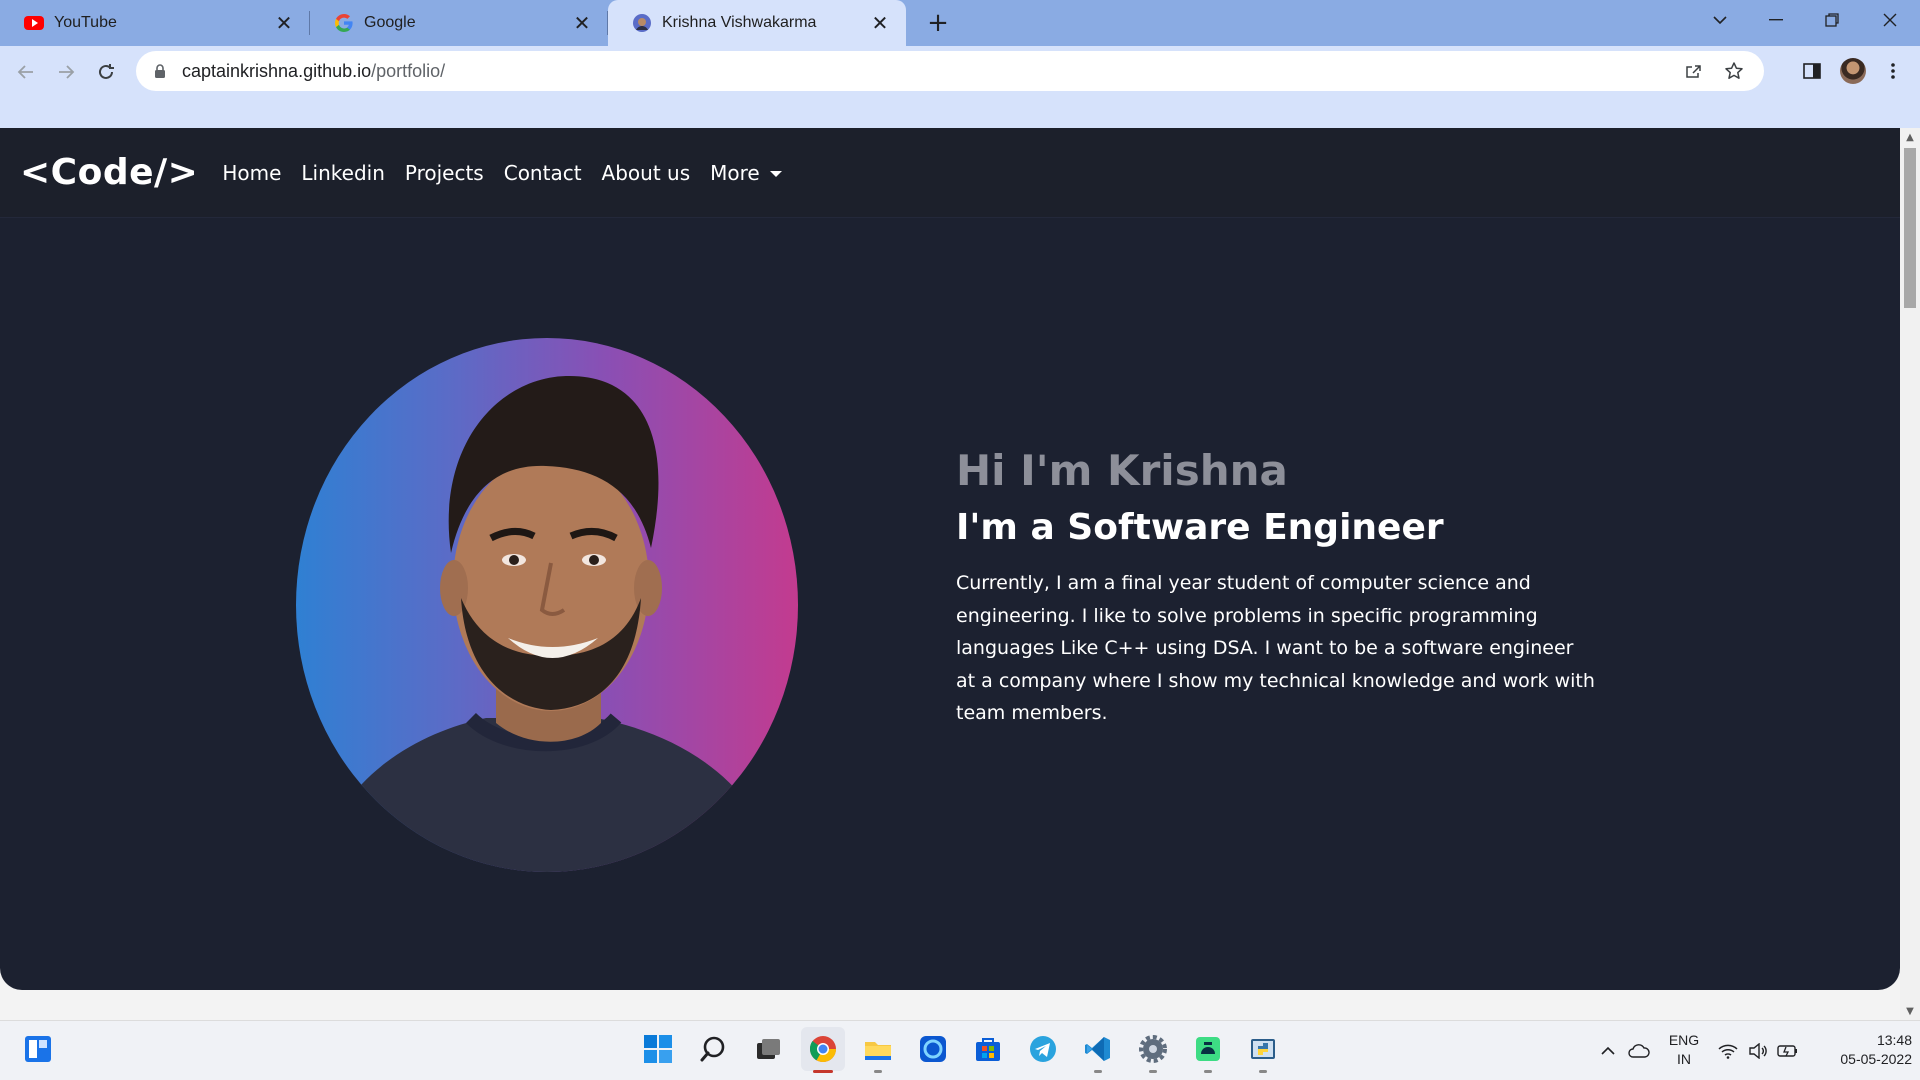 Image resolution: width=1920 pixels, height=1080 pixels. Describe the element at coordinates (1893, 71) in the screenshot. I see `menu-kebab-icon` at that location.